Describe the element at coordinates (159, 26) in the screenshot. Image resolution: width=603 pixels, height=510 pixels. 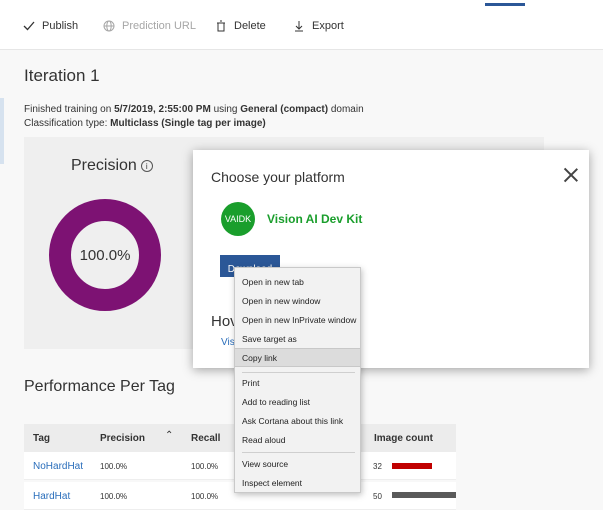
I see `prediction-url-label: Prediction URL` at that location.